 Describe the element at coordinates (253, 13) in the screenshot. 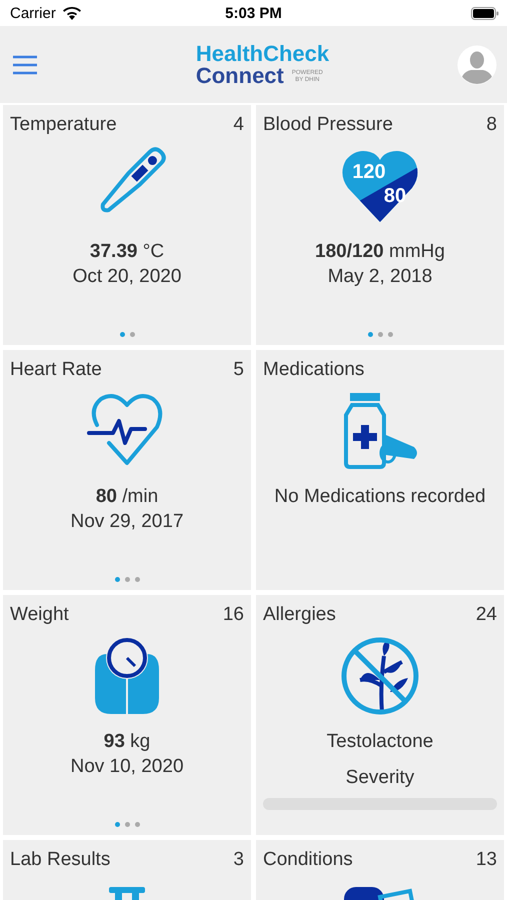

I see `status-time: 5:03 PM` at that location.